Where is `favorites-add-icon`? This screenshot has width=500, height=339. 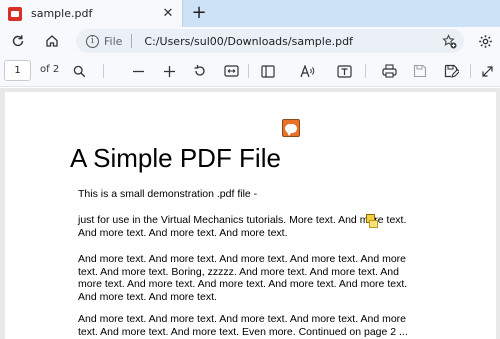 favorites-add-icon is located at coordinates (448, 40).